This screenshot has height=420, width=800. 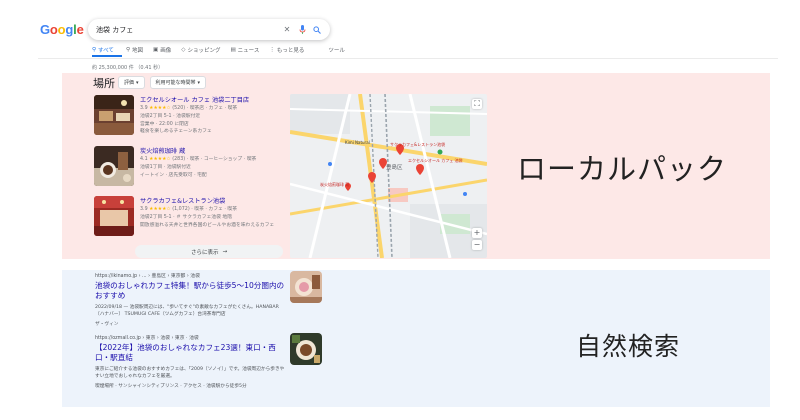 I want to click on tab-label: 地図, so click(x=137, y=51).